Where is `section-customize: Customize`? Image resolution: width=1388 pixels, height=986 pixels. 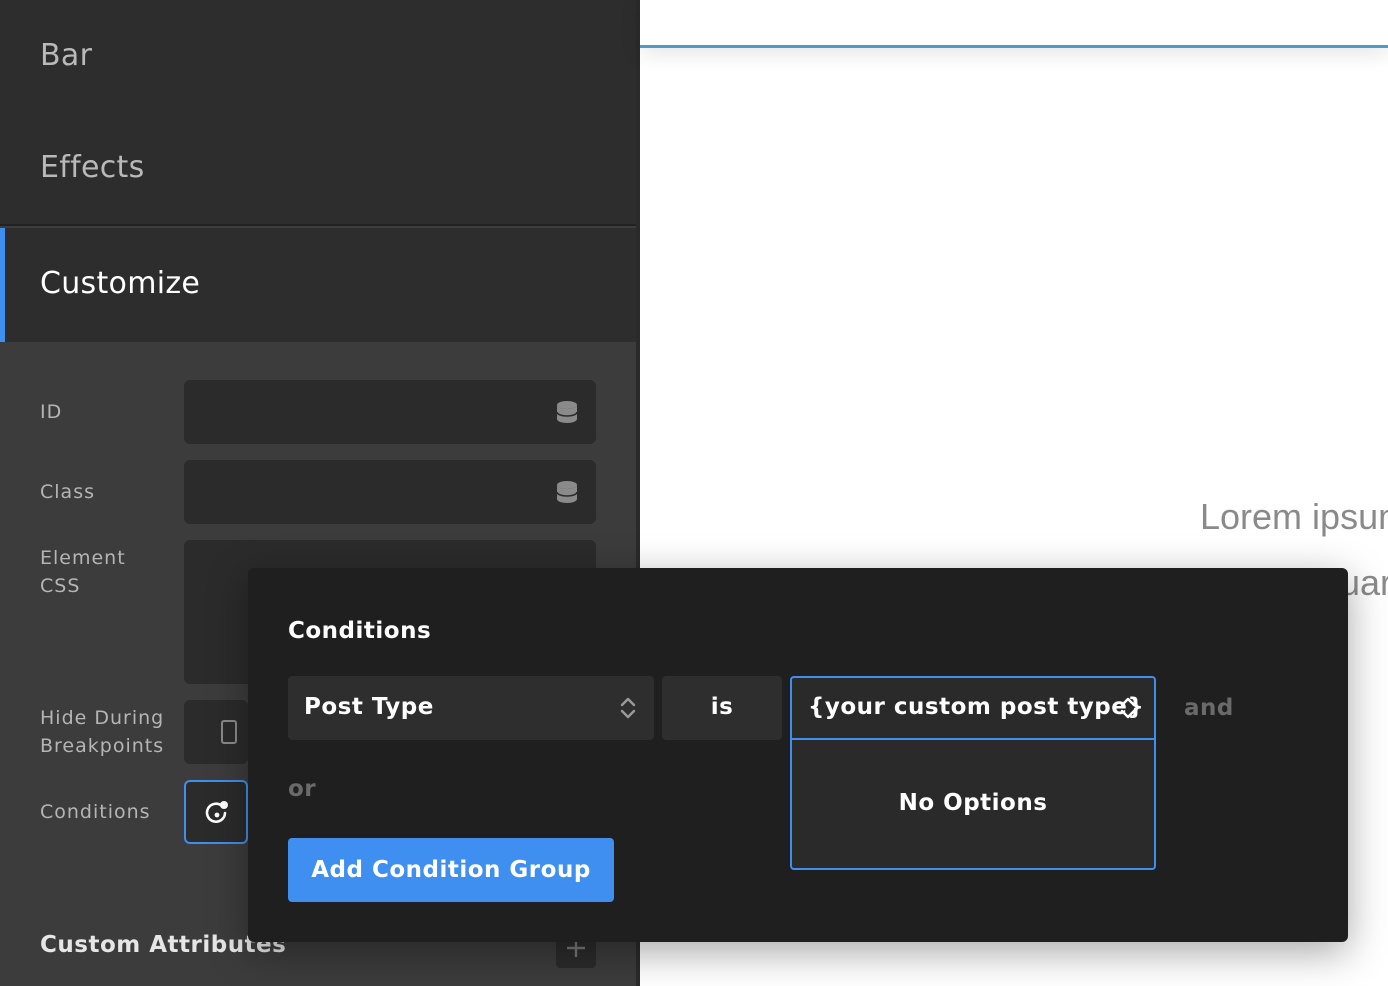
section-customize: Customize is located at coordinates (318, 285).